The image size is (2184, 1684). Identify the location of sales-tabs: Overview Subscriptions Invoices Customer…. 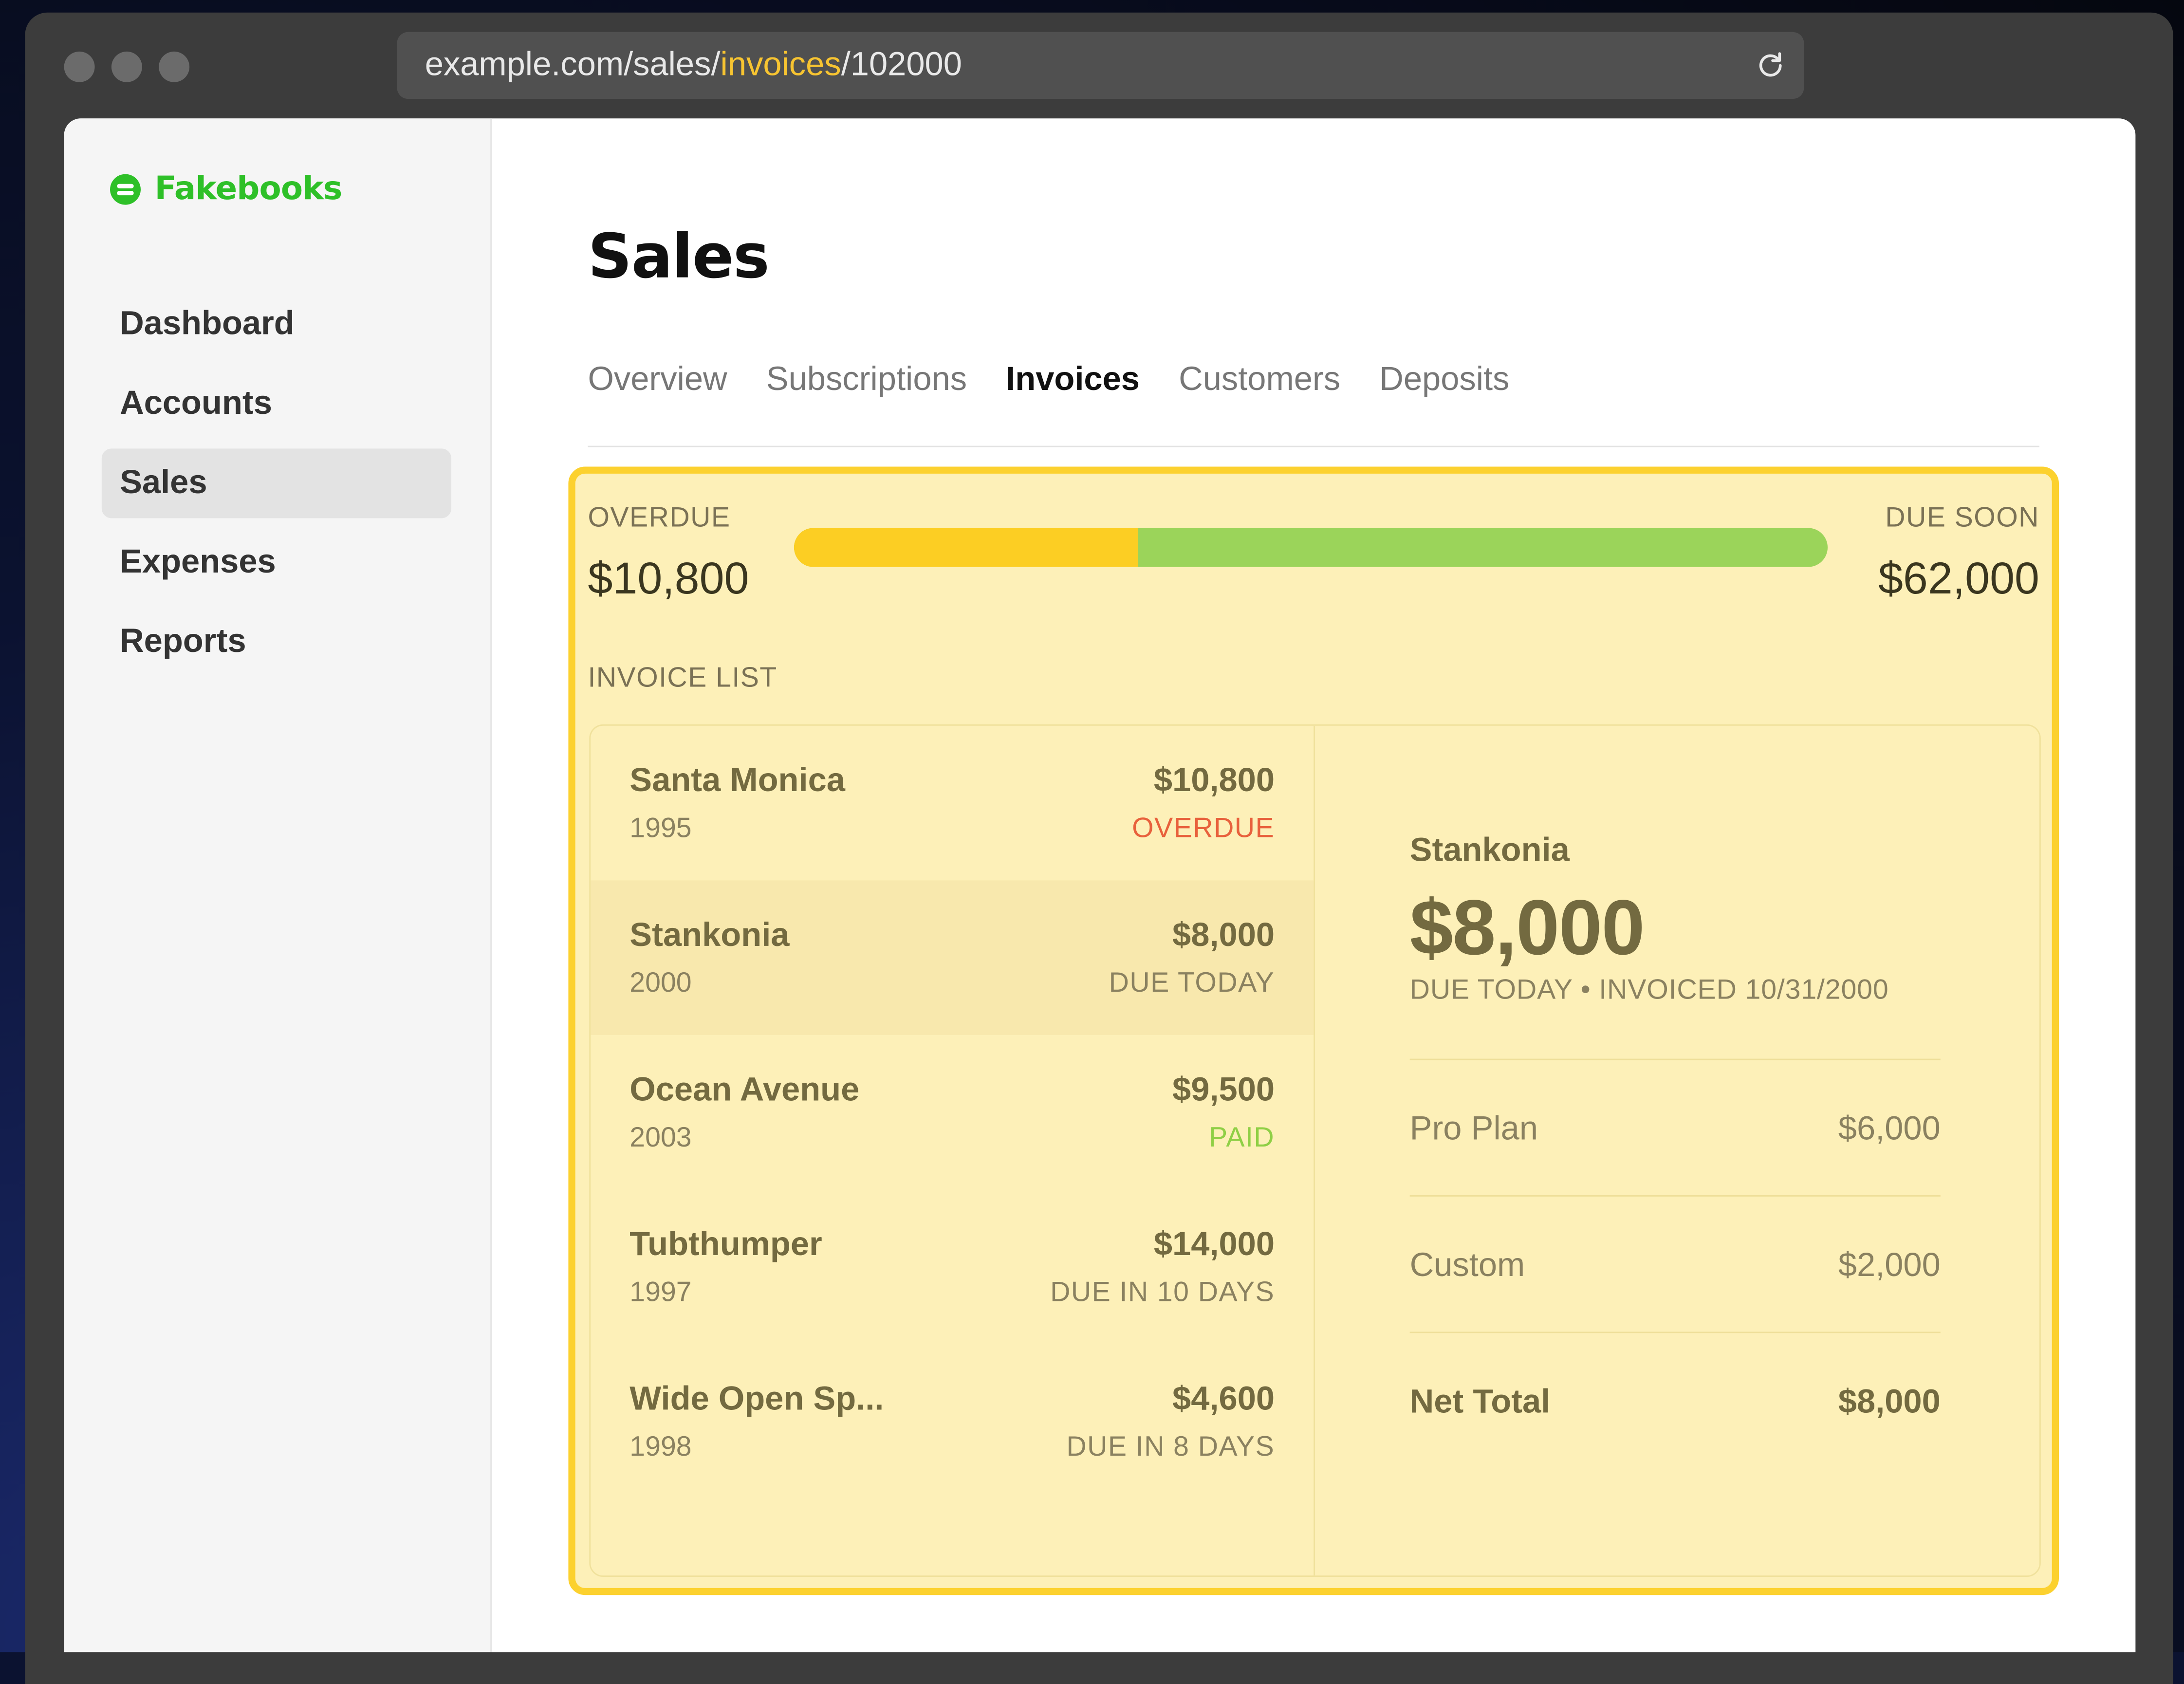
(1048, 380).